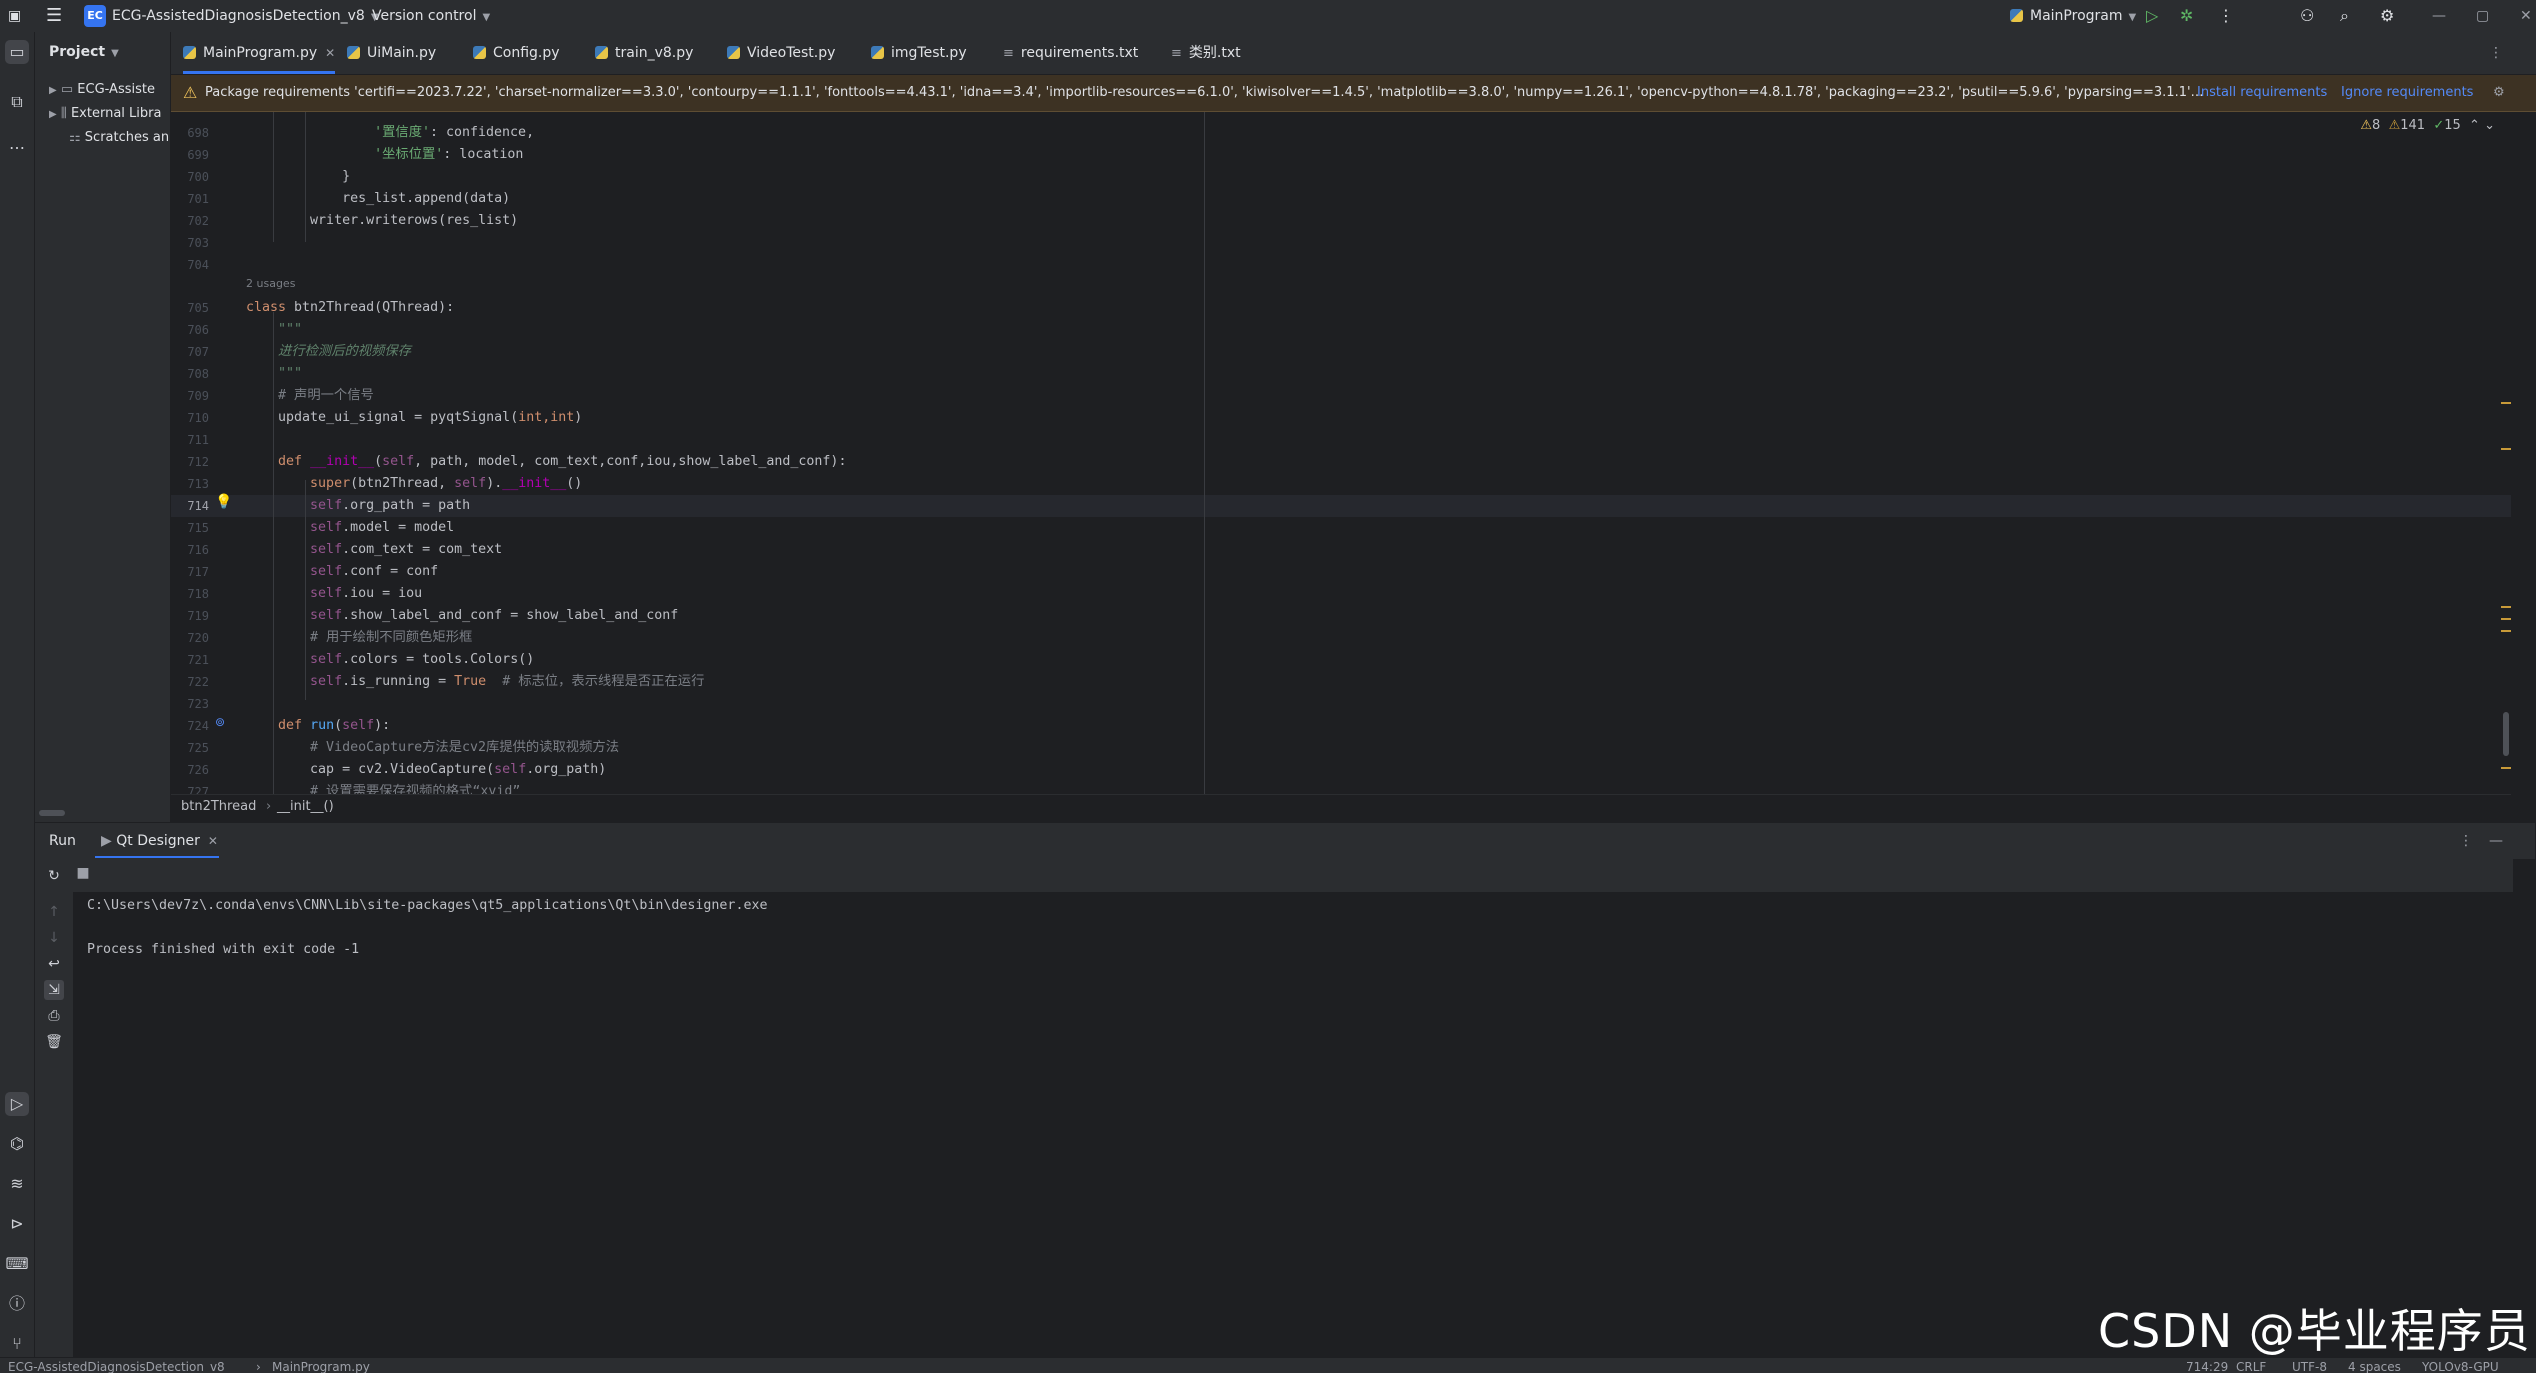 The width and height of the screenshot is (2536, 1373). I want to click on structure-icon: ⧉, so click(17, 102).